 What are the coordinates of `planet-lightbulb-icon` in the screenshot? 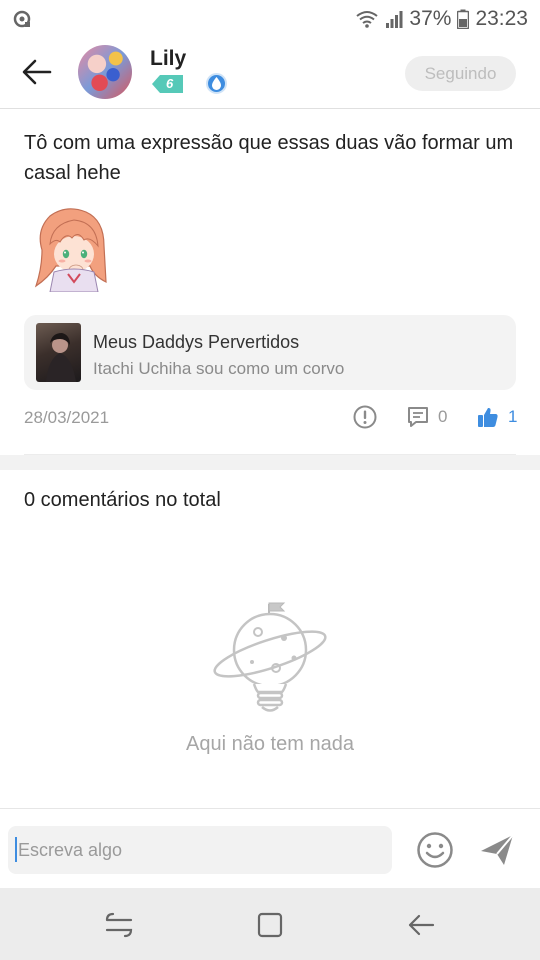 It's located at (270, 657).